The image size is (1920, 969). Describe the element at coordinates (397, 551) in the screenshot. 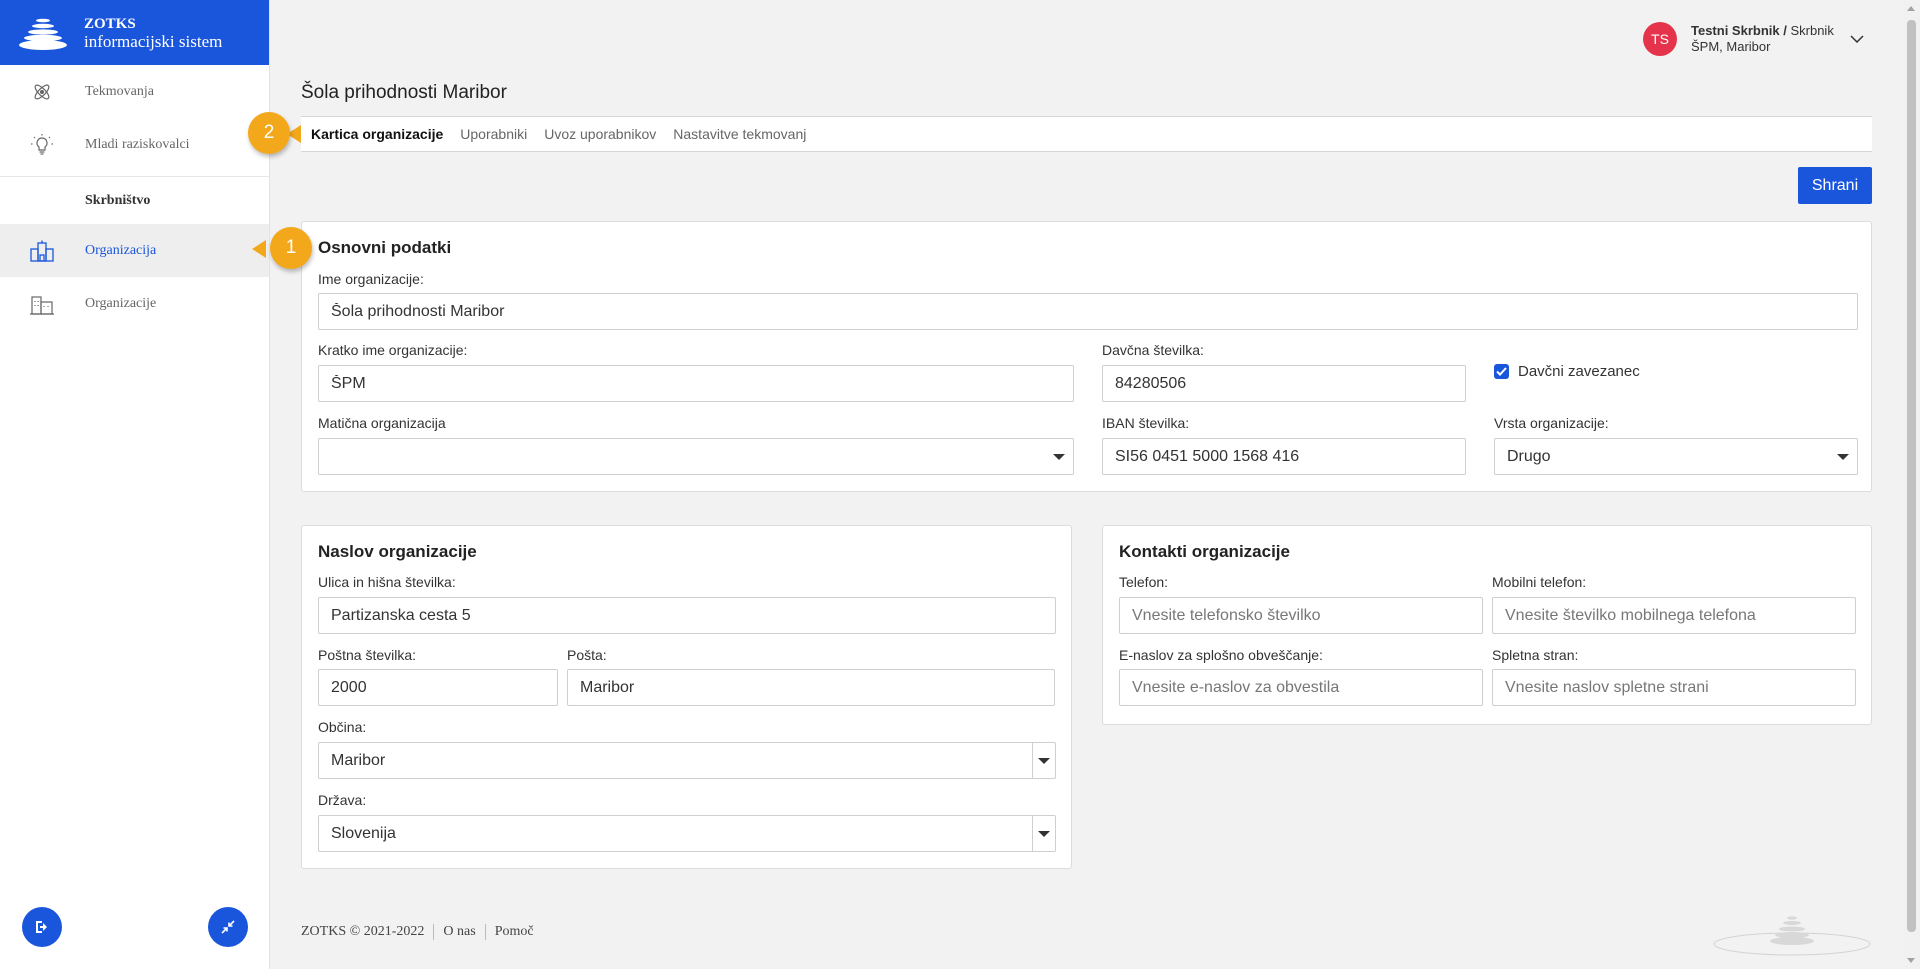

I see `address-title: Naslov organizacije` at that location.